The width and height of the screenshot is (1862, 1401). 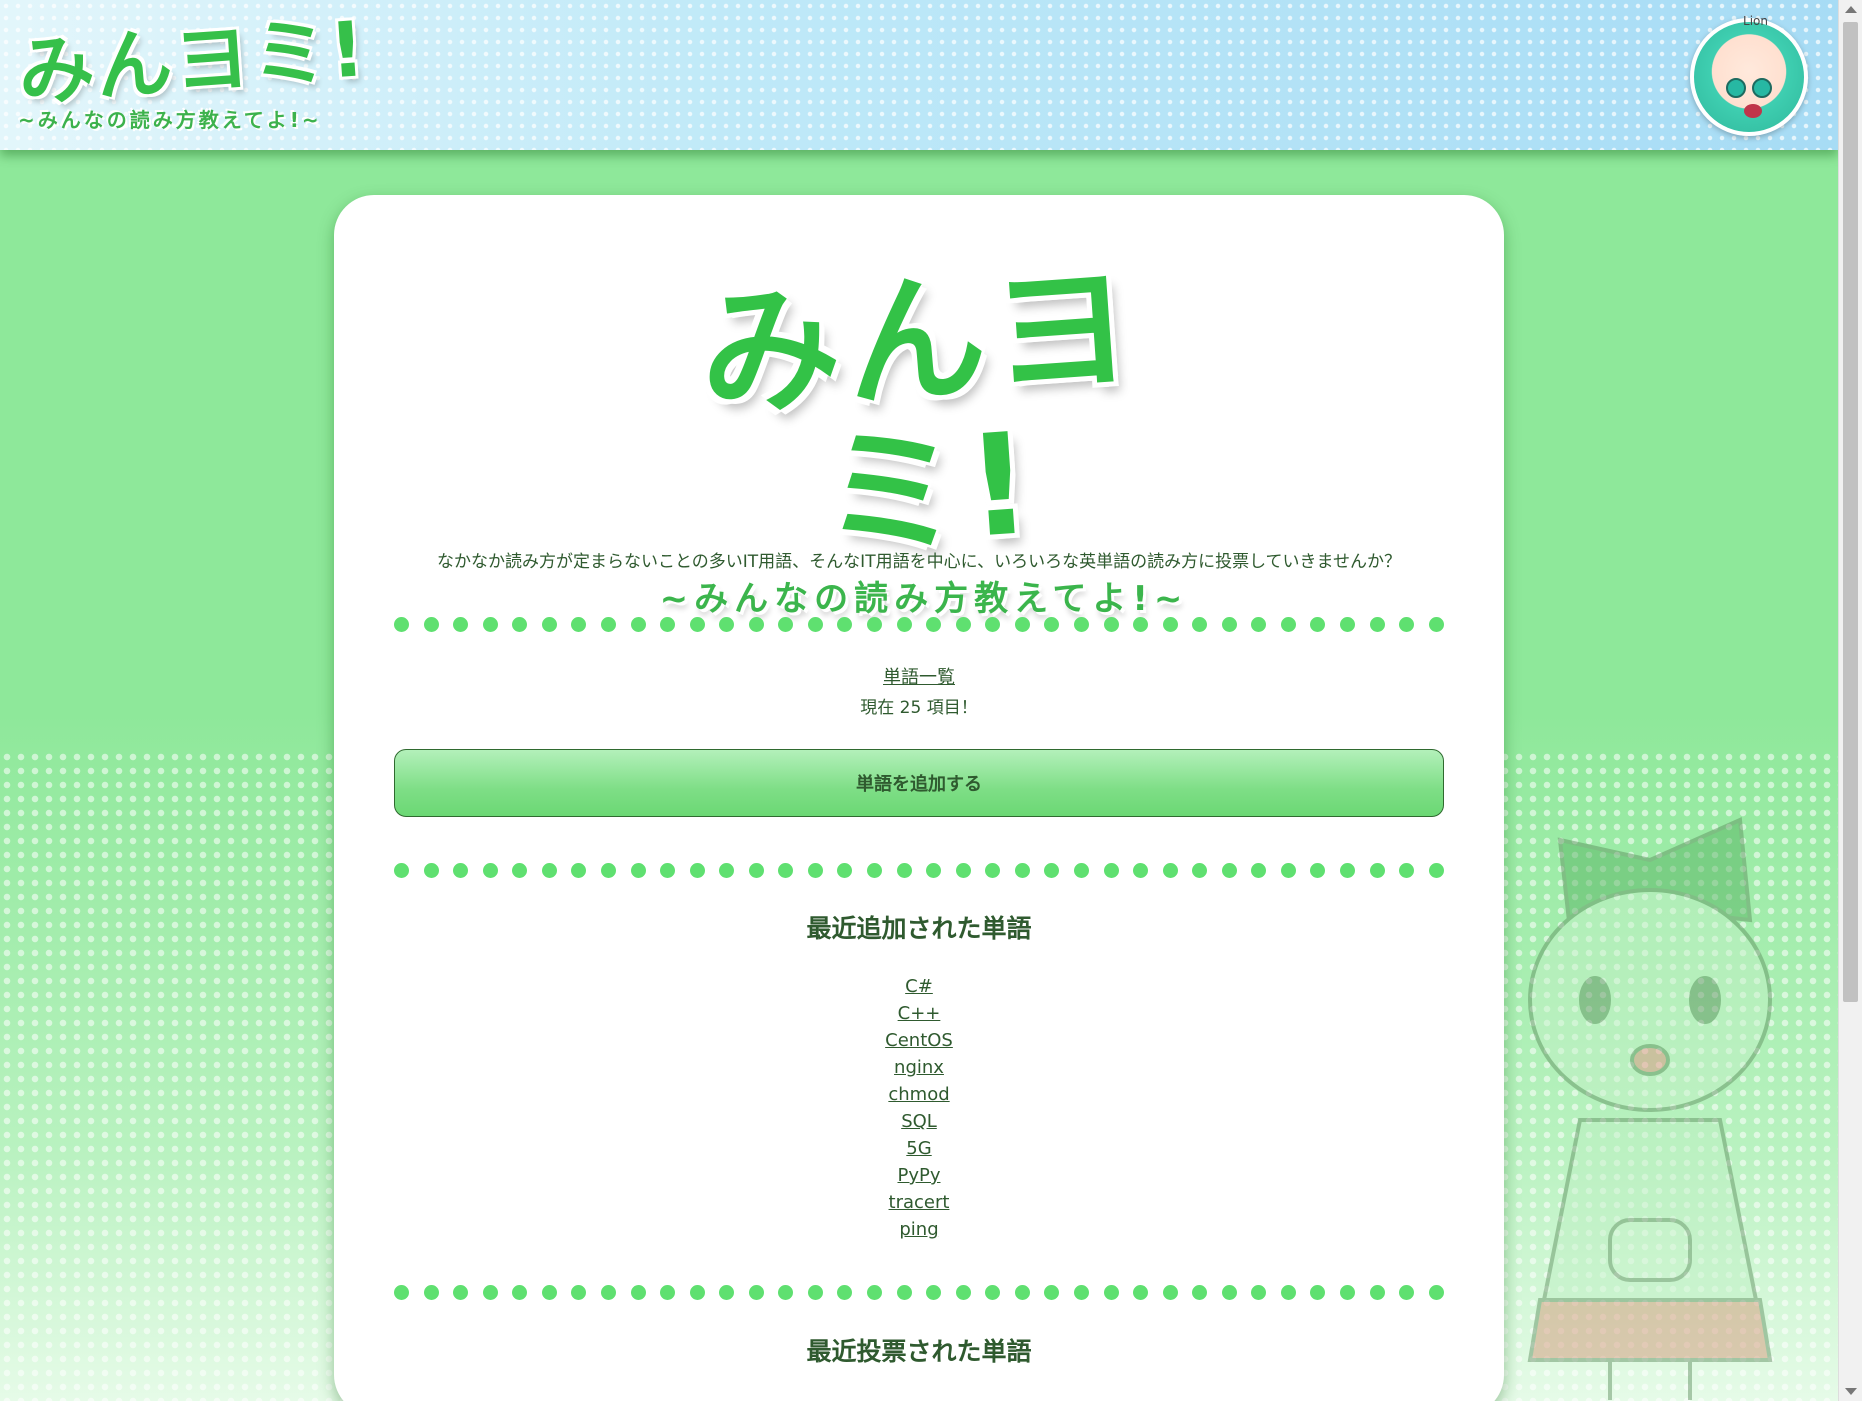 What do you see at coordinates (1749, 77) in the screenshot?
I see `character-avatar` at bounding box center [1749, 77].